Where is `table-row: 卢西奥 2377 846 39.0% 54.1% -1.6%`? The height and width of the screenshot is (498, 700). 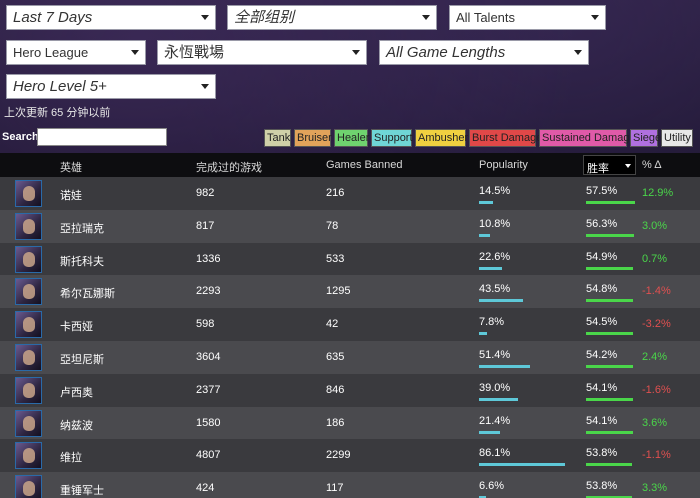
table-row: 卢西奥 2377 846 39.0% 54.1% -1.6% is located at coordinates (350, 390).